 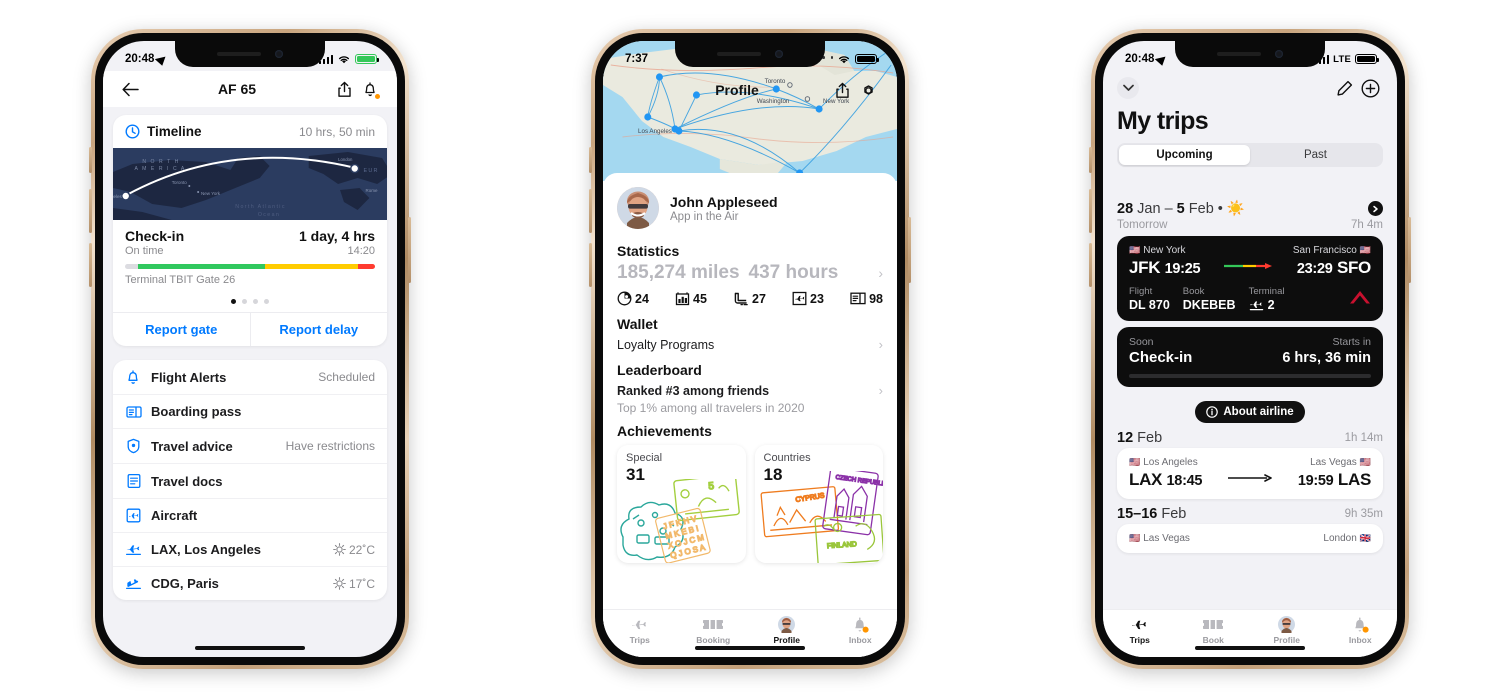 What do you see at coordinates (1209, 299) in the screenshot?
I see `meta-booking: Book DKEBEB` at bounding box center [1209, 299].